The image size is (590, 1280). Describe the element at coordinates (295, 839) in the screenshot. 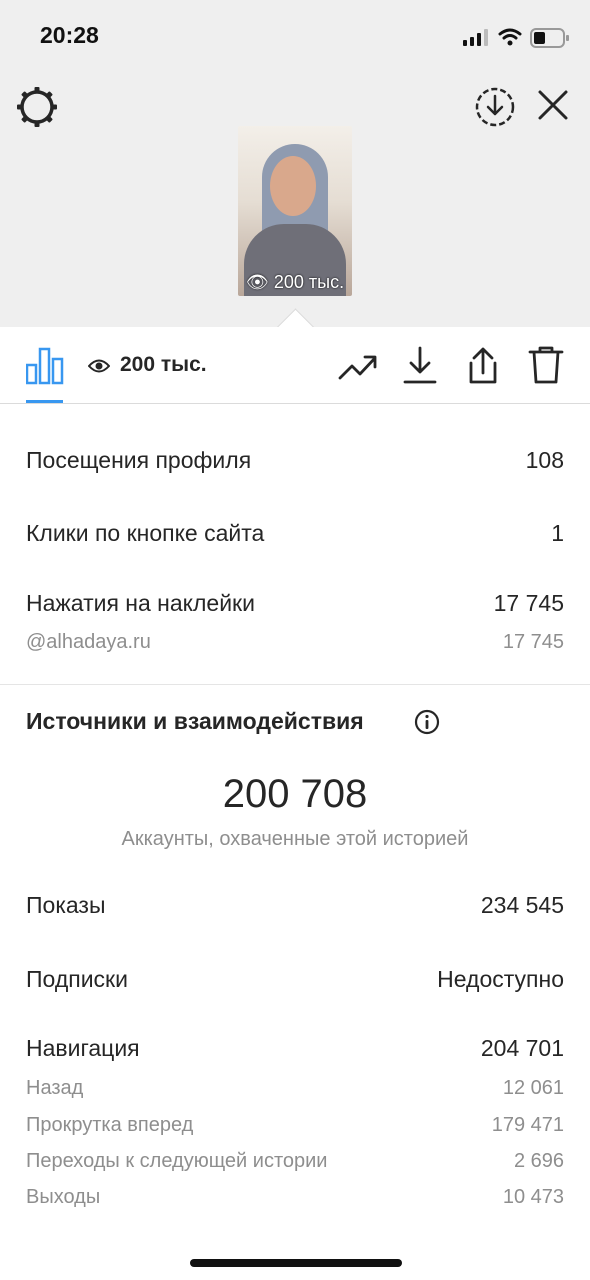

I see `reach-caption: Аккаунты, охваченные этой историей` at that location.